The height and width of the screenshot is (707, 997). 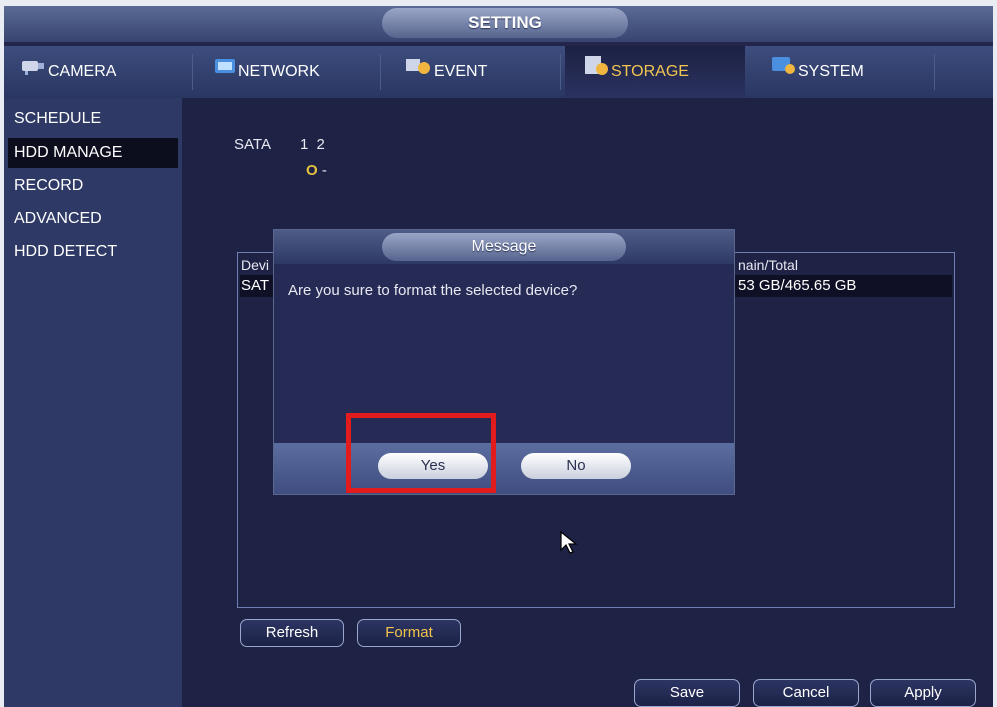 I want to click on dialog-button-bar: Yes No, so click(x=504, y=468).